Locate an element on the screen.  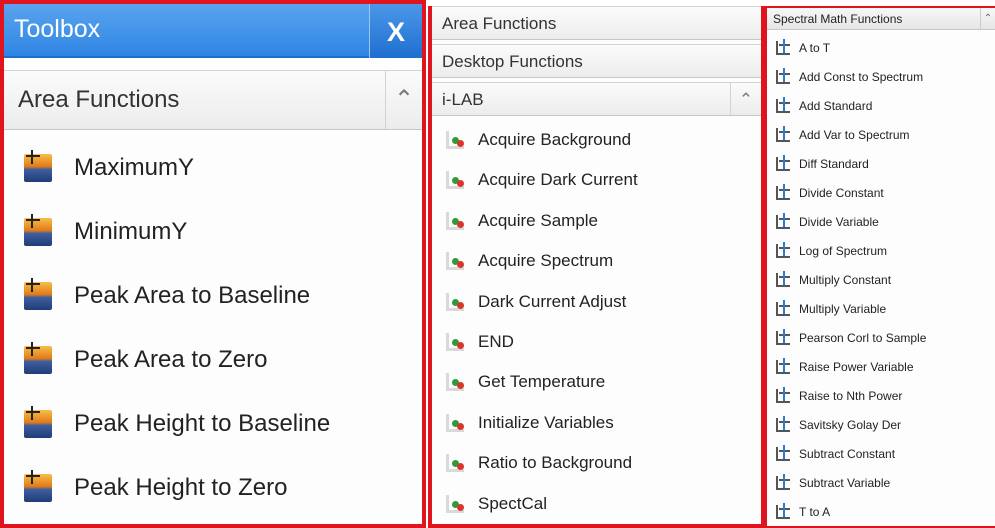
section-header-area-functions: Area Functions is located at coordinates (596, 23).